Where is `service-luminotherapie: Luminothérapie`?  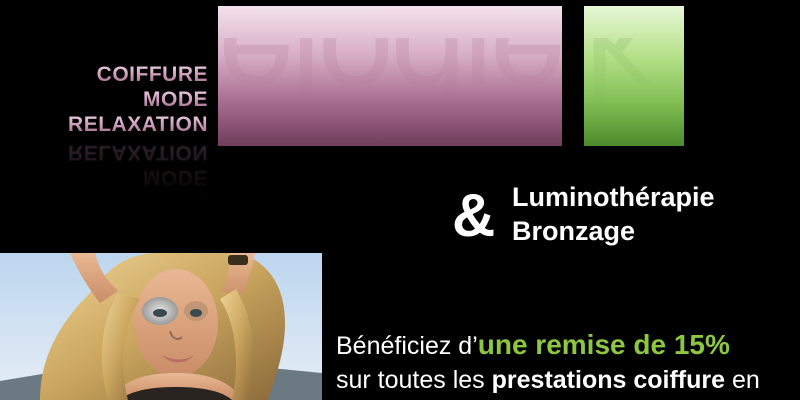
service-luminotherapie: Luminothérapie is located at coordinates (613, 197).